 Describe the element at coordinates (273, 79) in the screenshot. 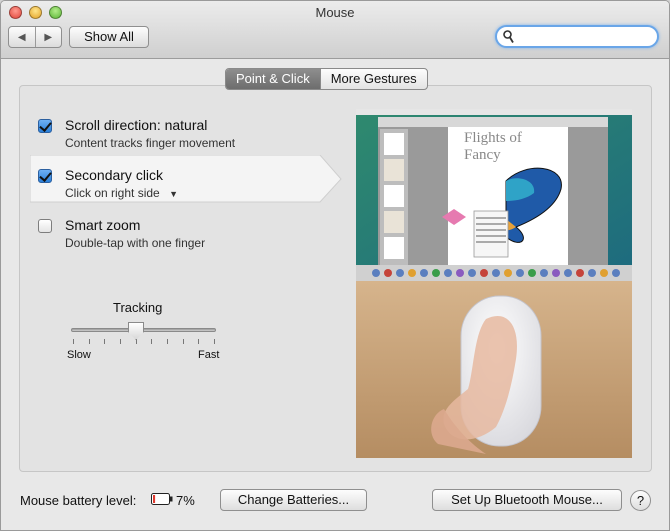

I see `tab-point-and-click: Point & Click` at that location.